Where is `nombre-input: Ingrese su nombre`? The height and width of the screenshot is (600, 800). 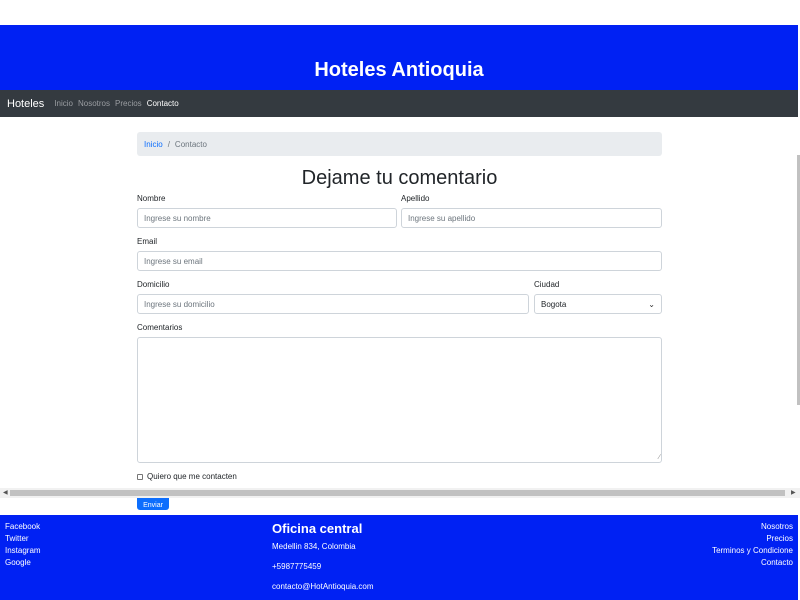
nombre-input: Ingrese su nombre is located at coordinates (267, 218).